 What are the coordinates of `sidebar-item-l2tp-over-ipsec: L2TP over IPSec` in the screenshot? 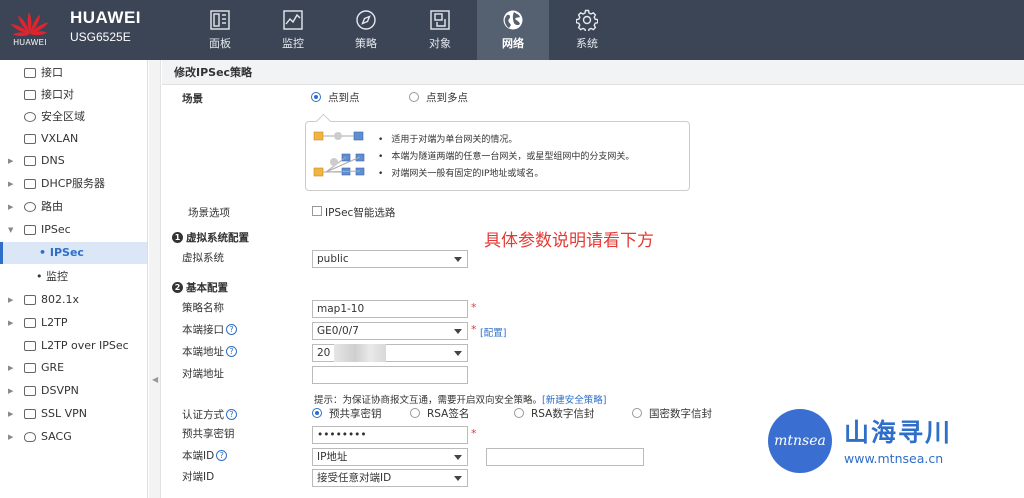 It's located at (73, 346).